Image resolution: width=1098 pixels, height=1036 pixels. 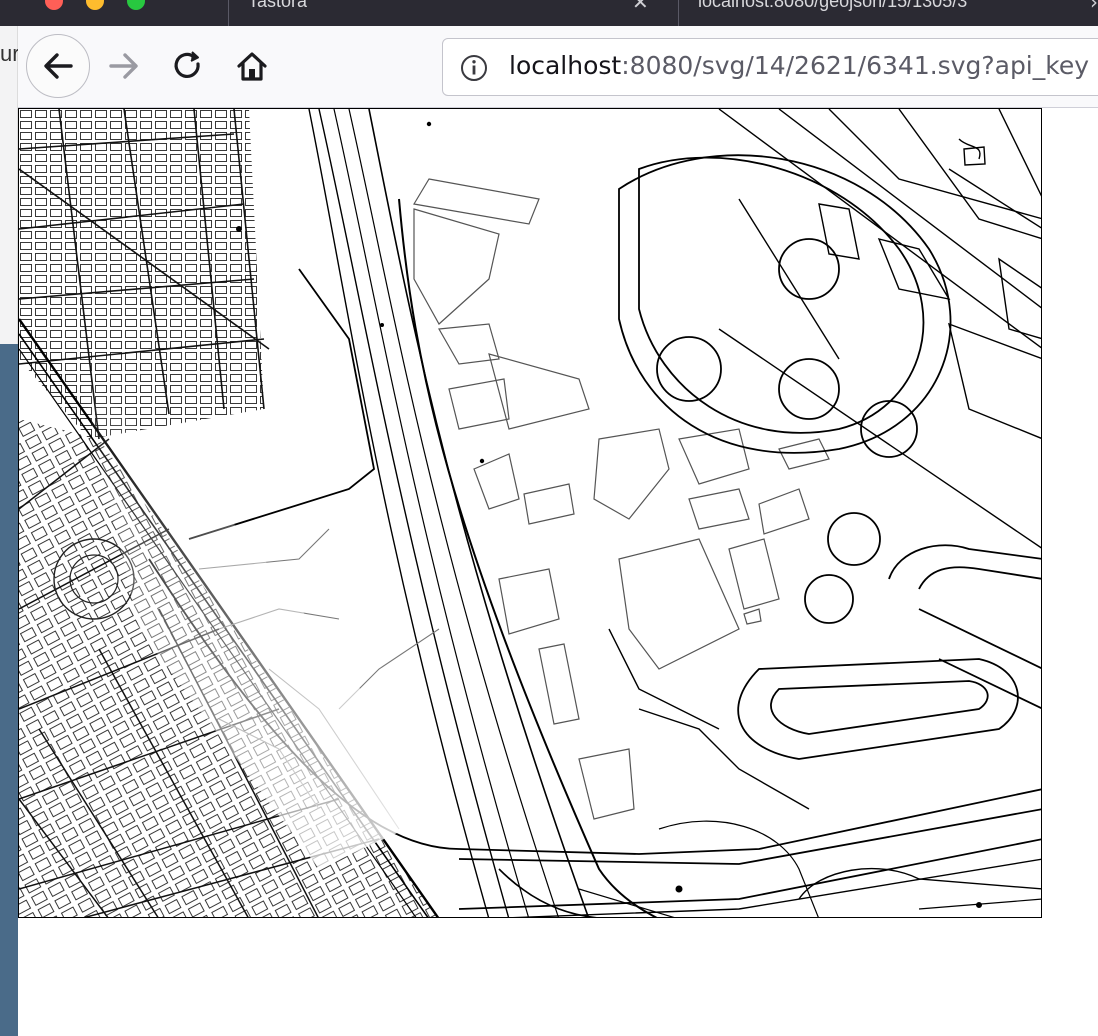 What do you see at coordinates (749, 868) in the screenshot?
I see `south-freeway` at bounding box center [749, 868].